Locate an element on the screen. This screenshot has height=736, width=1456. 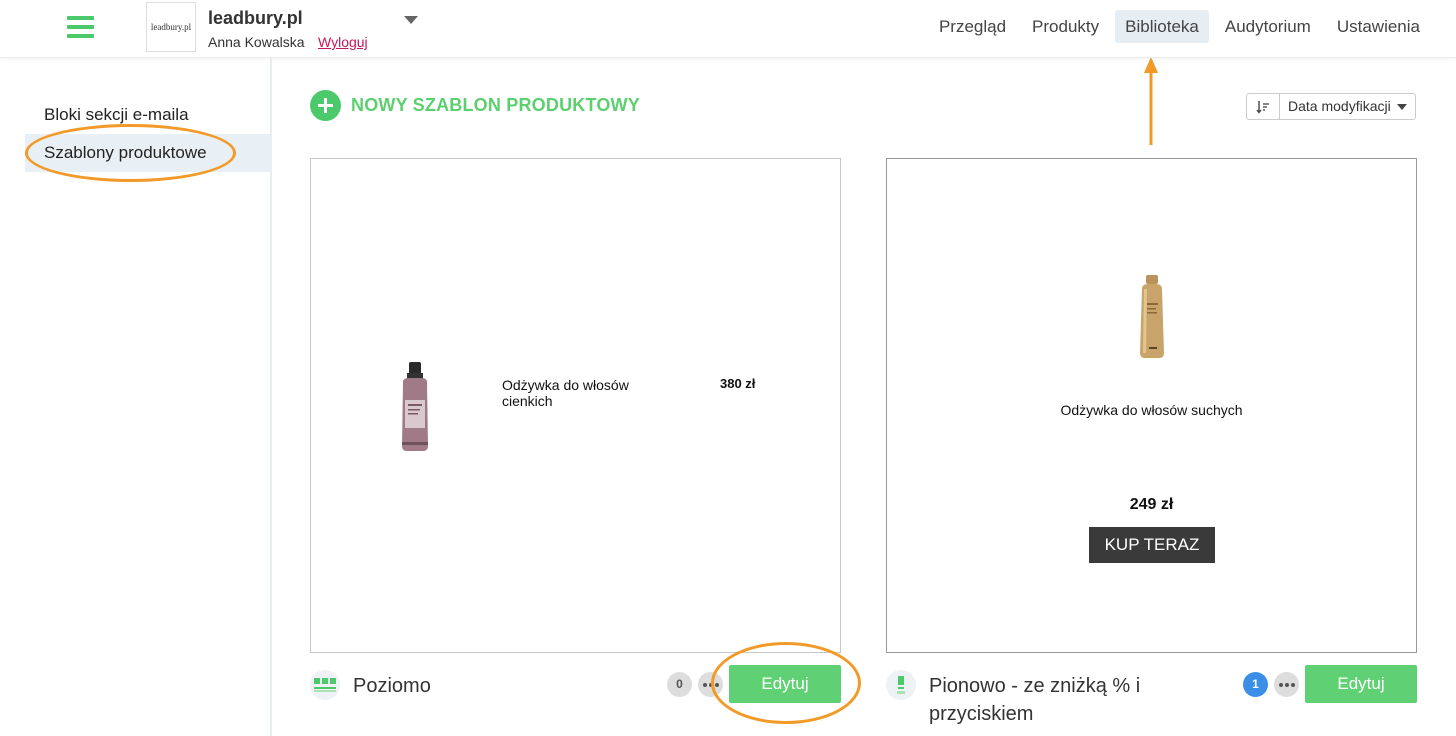
sidebar-item-product-templates: Szablony produktowe is located at coordinates (148, 153).